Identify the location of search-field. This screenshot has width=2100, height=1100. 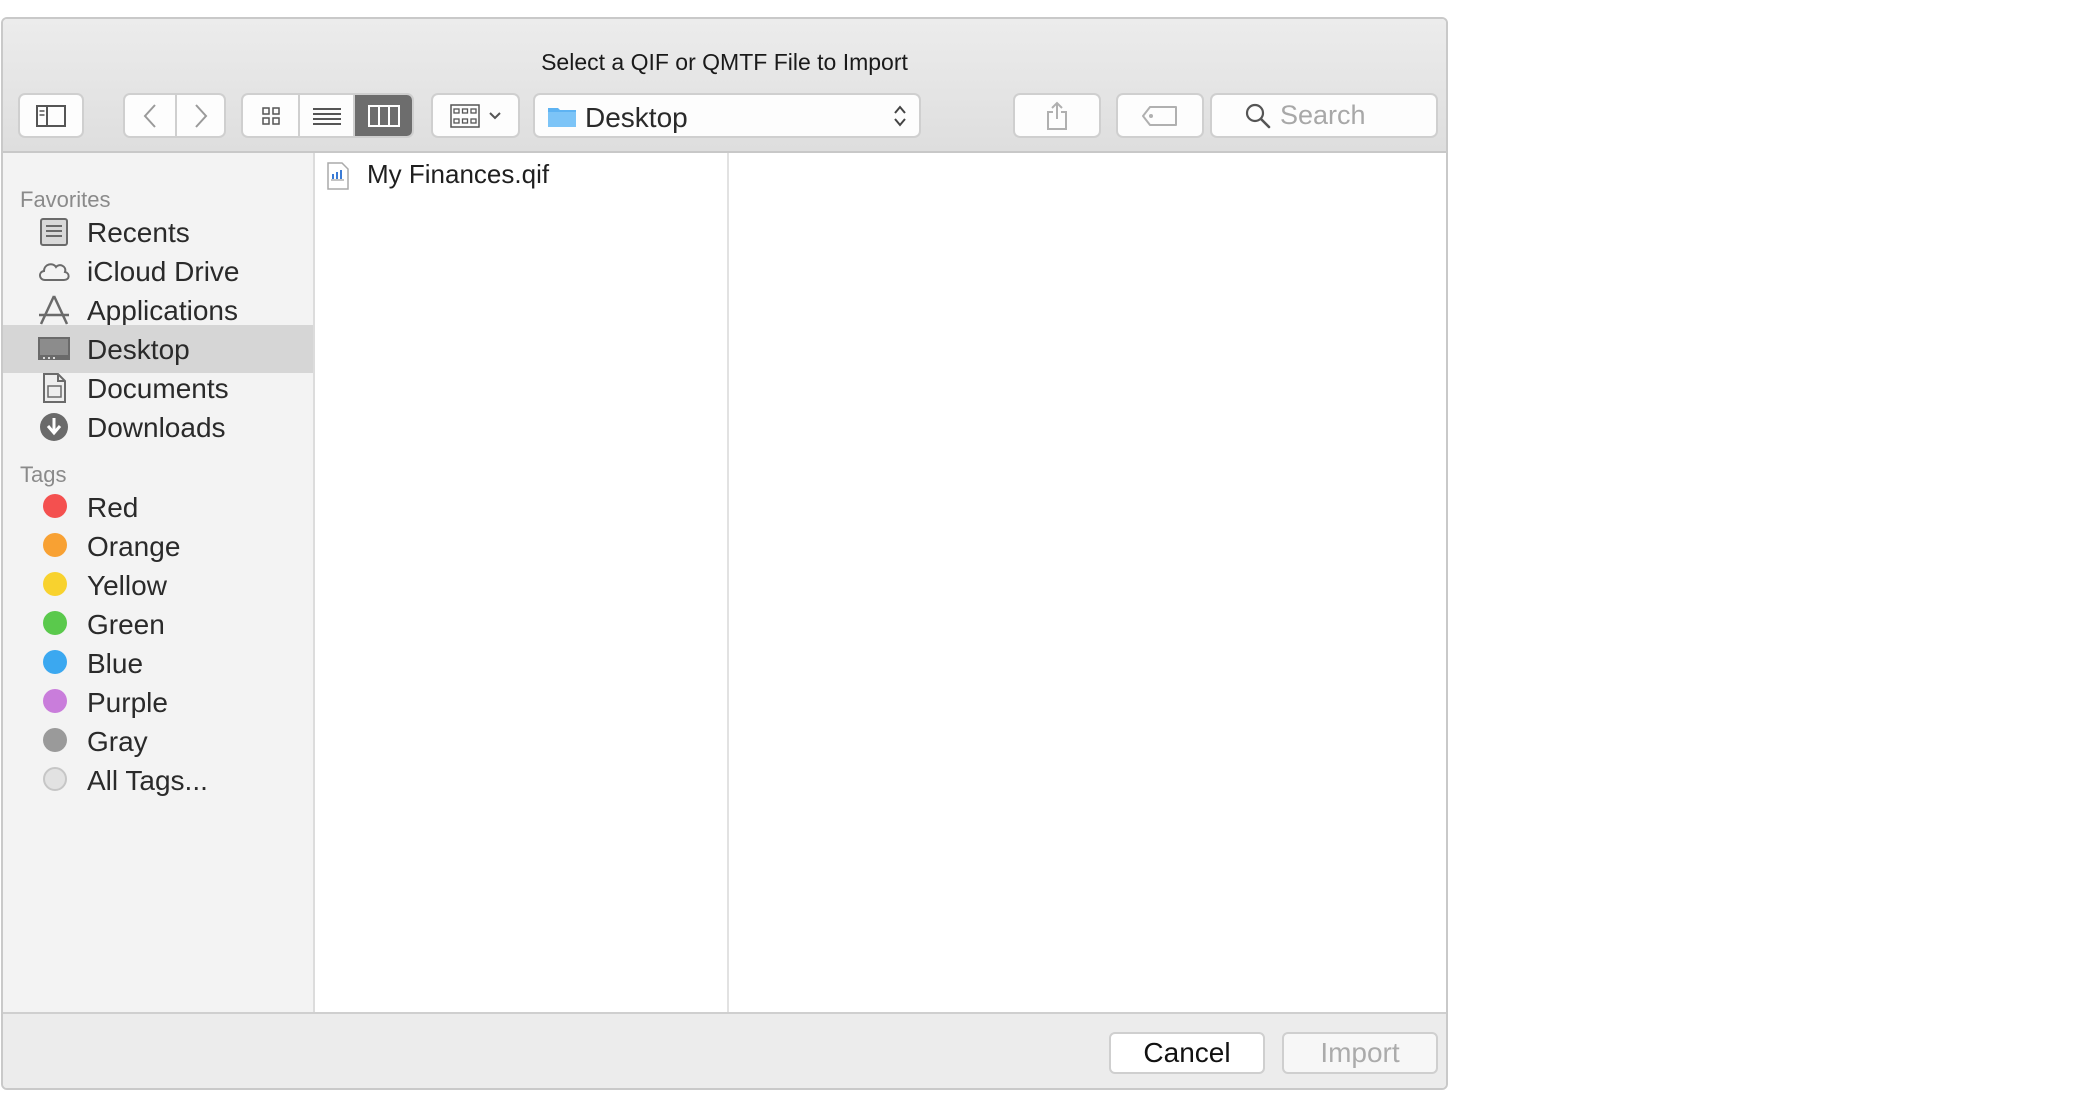
(1324, 115).